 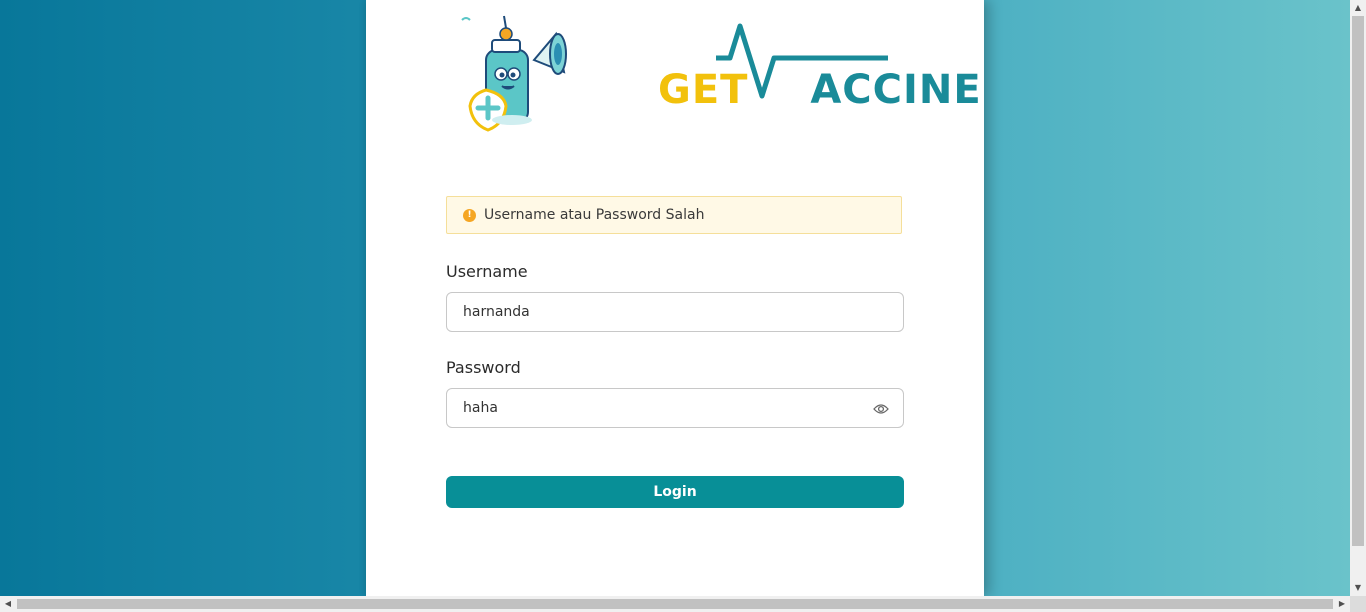 I want to click on warning-icon: !, so click(x=469, y=215).